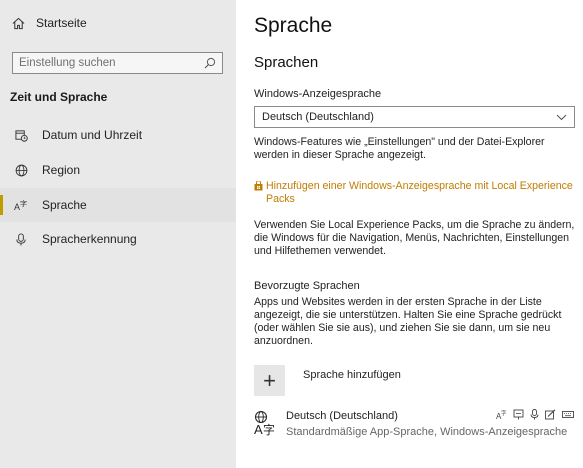 This screenshot has width=583, height=468. What do you see at coordinates (1, 205) in the screenshot?
I see `active-indicator` at bounding box center [1, 205].